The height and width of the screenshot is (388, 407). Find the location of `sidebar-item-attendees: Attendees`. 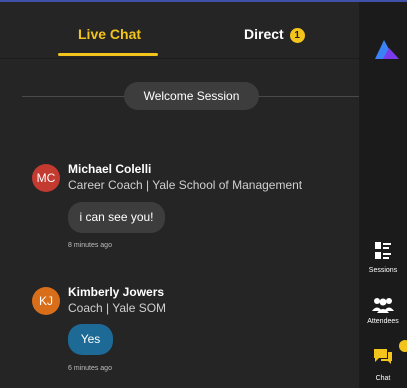

sidebar-item-attendees: Attendees is located at coordinates (383, 315).